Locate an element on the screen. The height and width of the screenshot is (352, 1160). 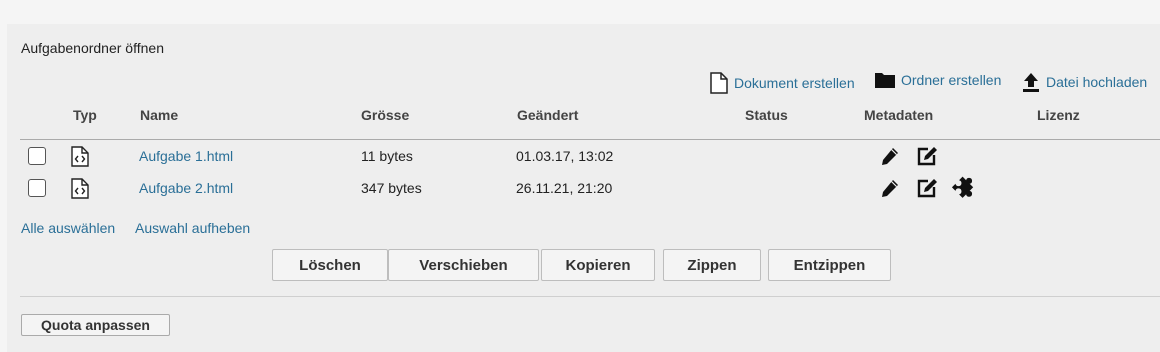
header-divider is located at coordinates (590, 139).